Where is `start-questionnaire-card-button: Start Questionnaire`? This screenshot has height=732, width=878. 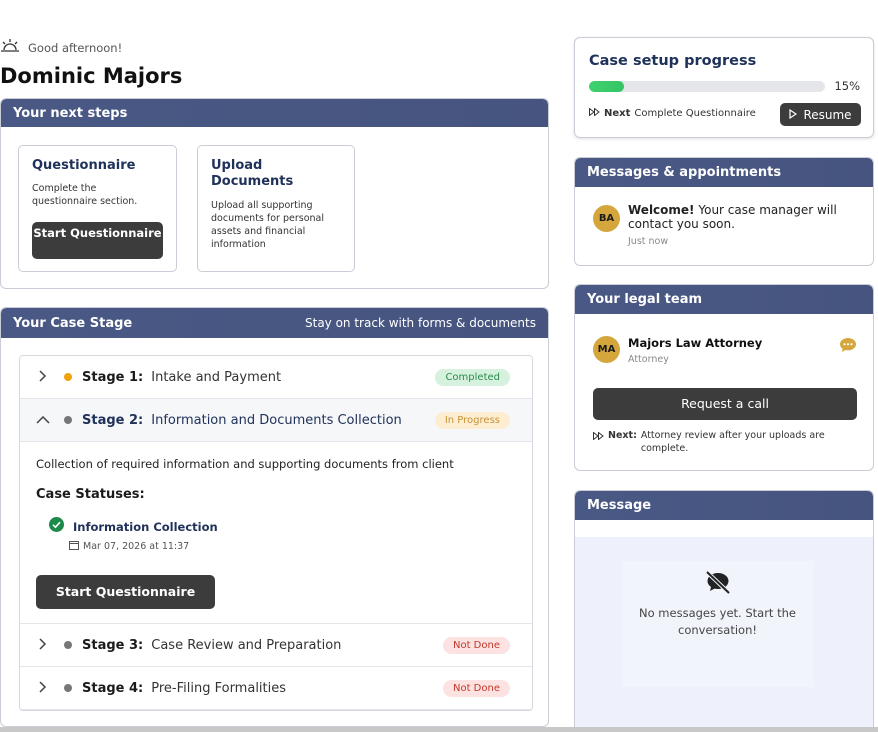 start-questionnaire-card-button: Start Questionnaire is located at coordinates (97, 240).